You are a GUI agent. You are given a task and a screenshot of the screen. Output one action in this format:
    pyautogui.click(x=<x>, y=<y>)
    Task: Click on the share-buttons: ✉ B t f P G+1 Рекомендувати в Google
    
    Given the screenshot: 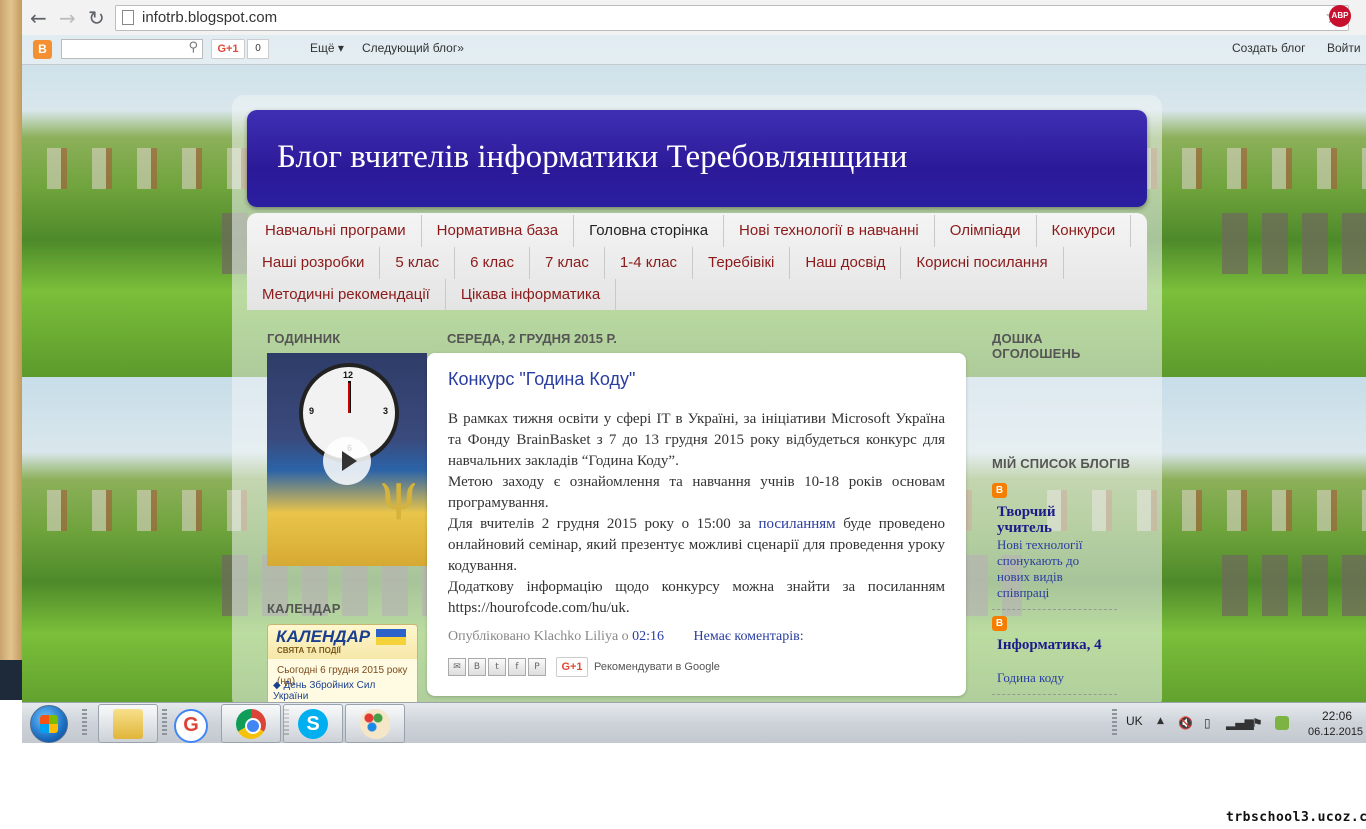 What is the action you would take?
    pyautogui.click(x=584, y=667)
    